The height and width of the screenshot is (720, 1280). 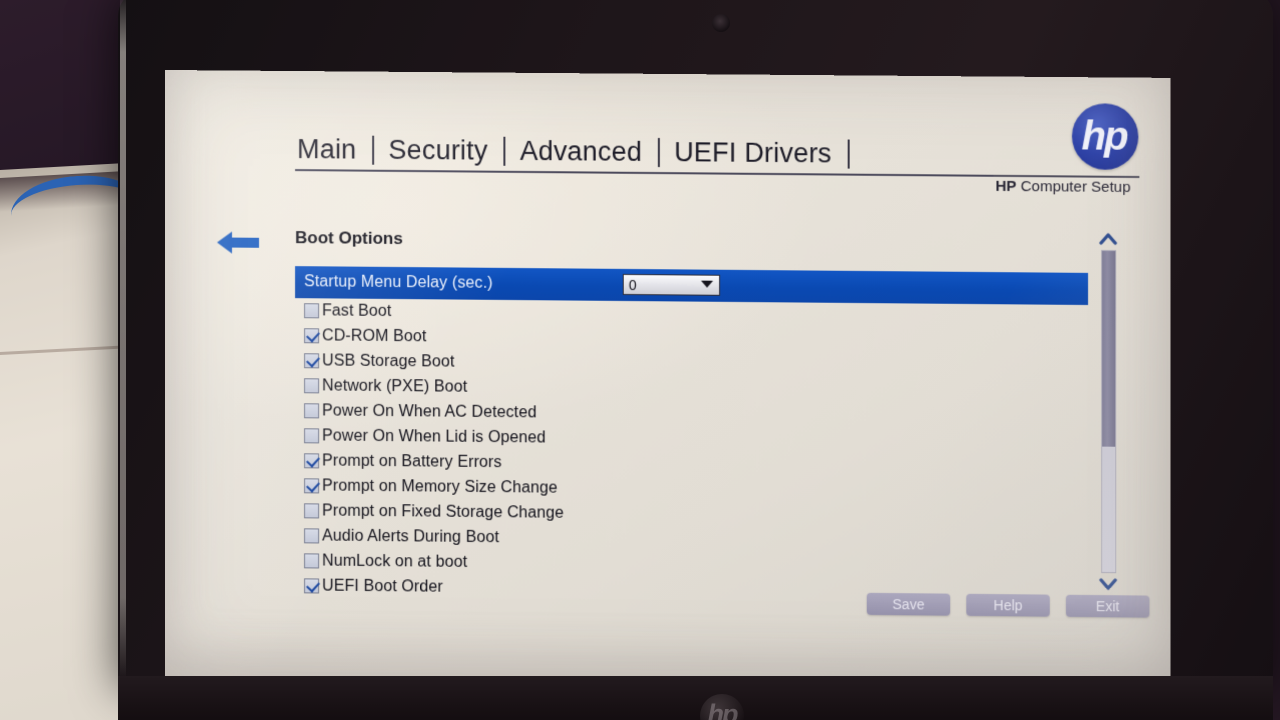 What do you see at coordinates (1107, 606) in the screenshot?
I see `exit-button: Exit` at bounding box center [1107, 606].